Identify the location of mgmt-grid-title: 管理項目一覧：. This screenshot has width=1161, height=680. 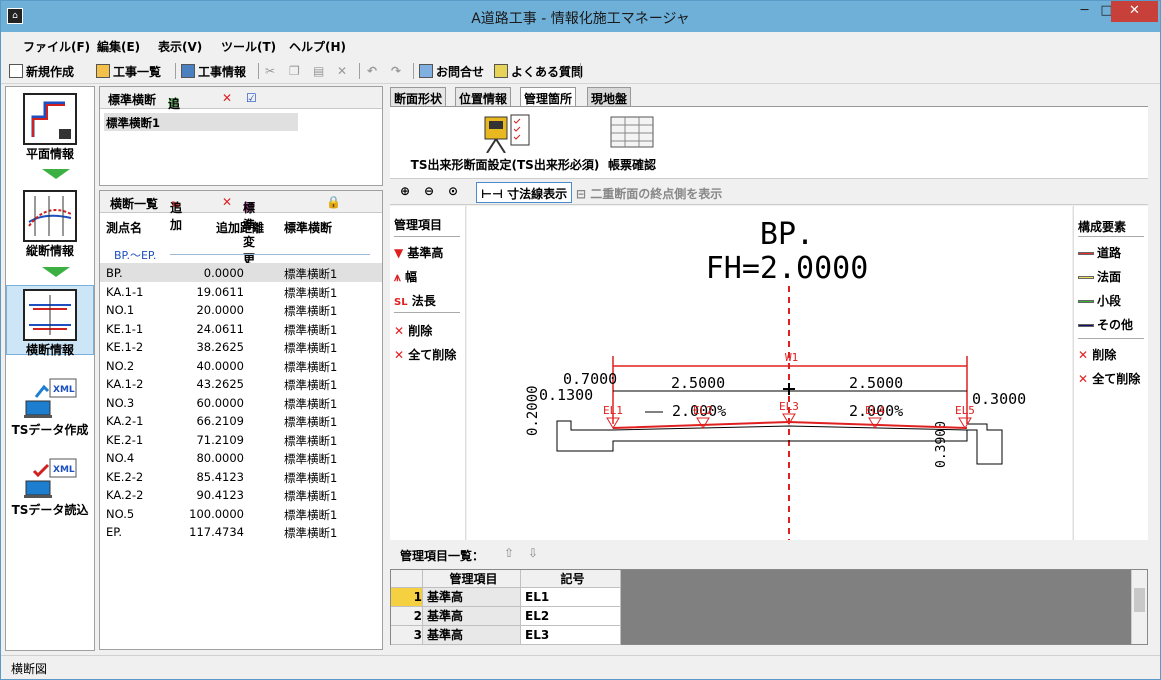
(442, 556).